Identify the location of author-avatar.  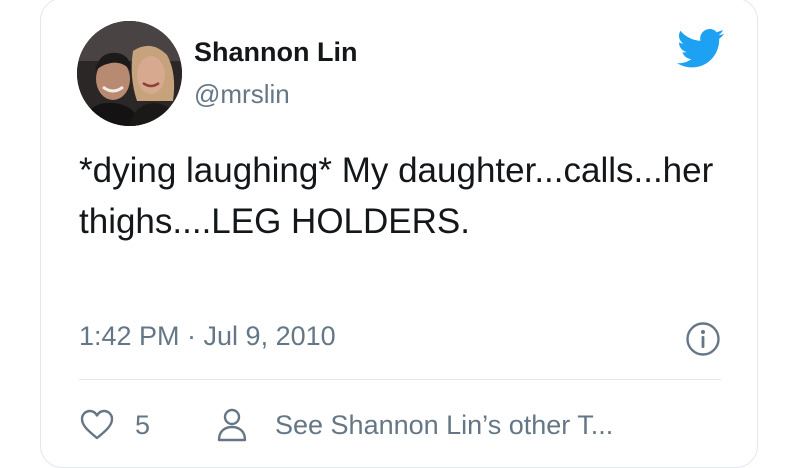
(129, 73).